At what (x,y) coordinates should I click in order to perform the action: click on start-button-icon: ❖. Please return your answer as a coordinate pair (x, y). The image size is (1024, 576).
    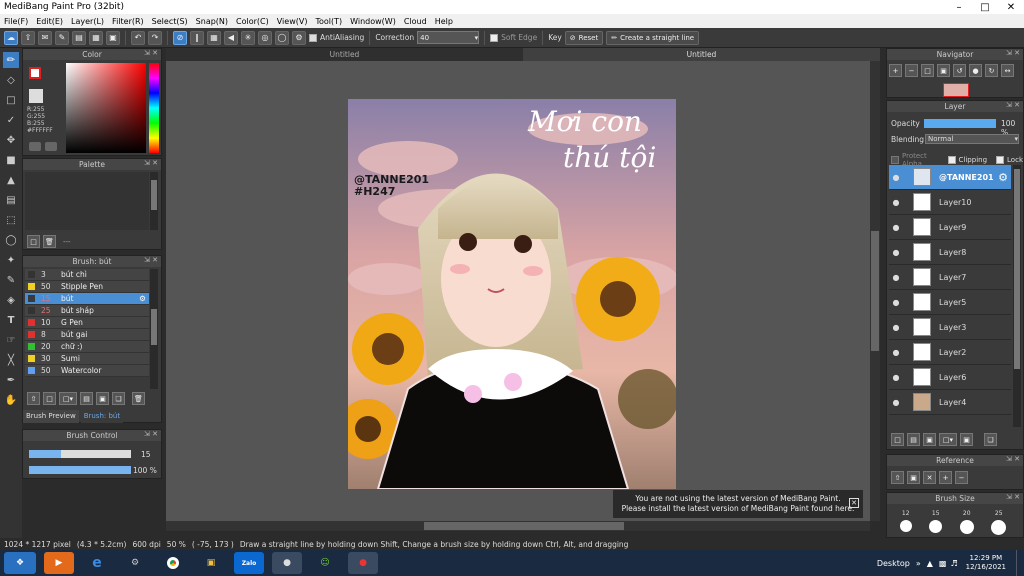
    Looking at the image, I should click on (20, 563).